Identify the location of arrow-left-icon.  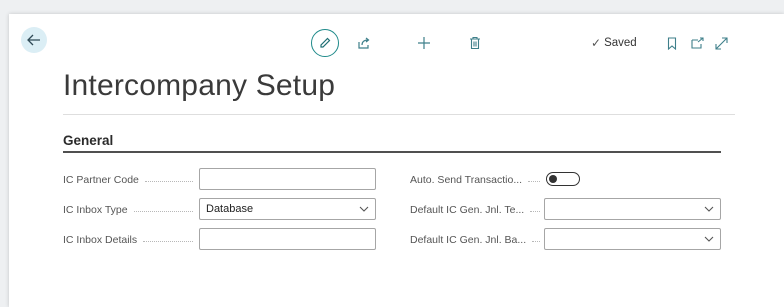
(33, 40).